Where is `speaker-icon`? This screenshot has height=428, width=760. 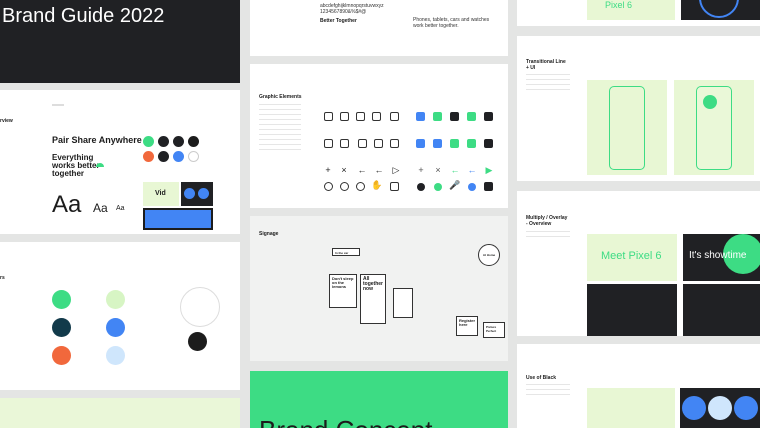 speaker-icon is located at coordinates (394, 143).